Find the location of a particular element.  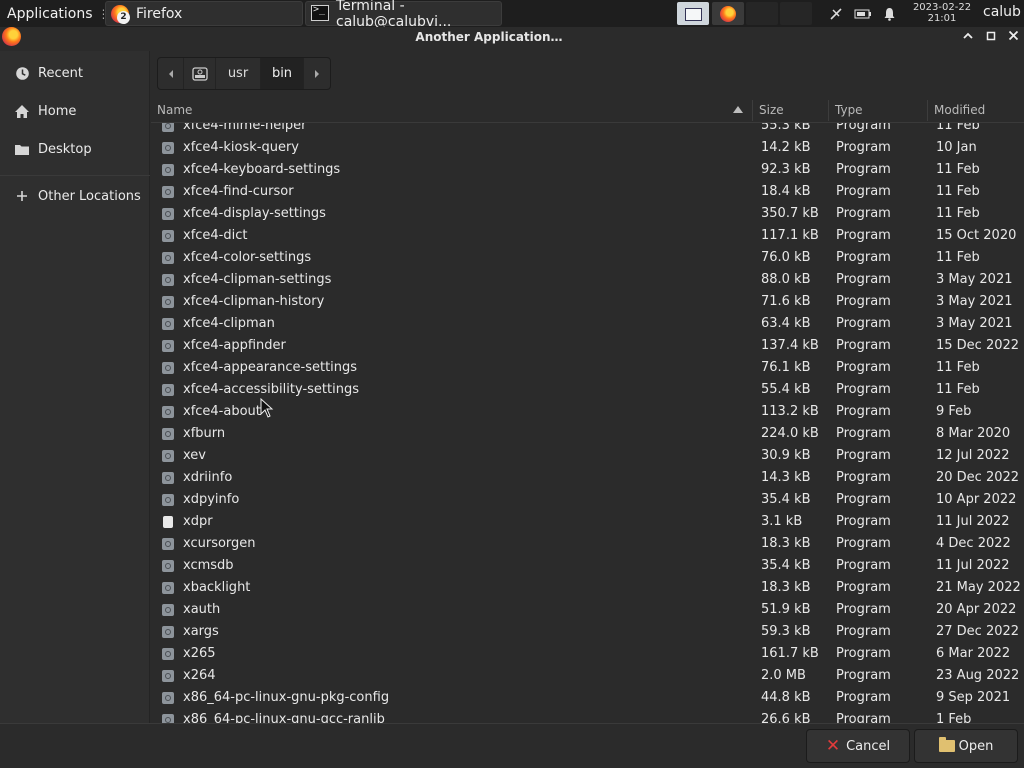

file-row: xauth 51.9 kB Program 20 Apr 2022 is located at coordinates (587, 610).